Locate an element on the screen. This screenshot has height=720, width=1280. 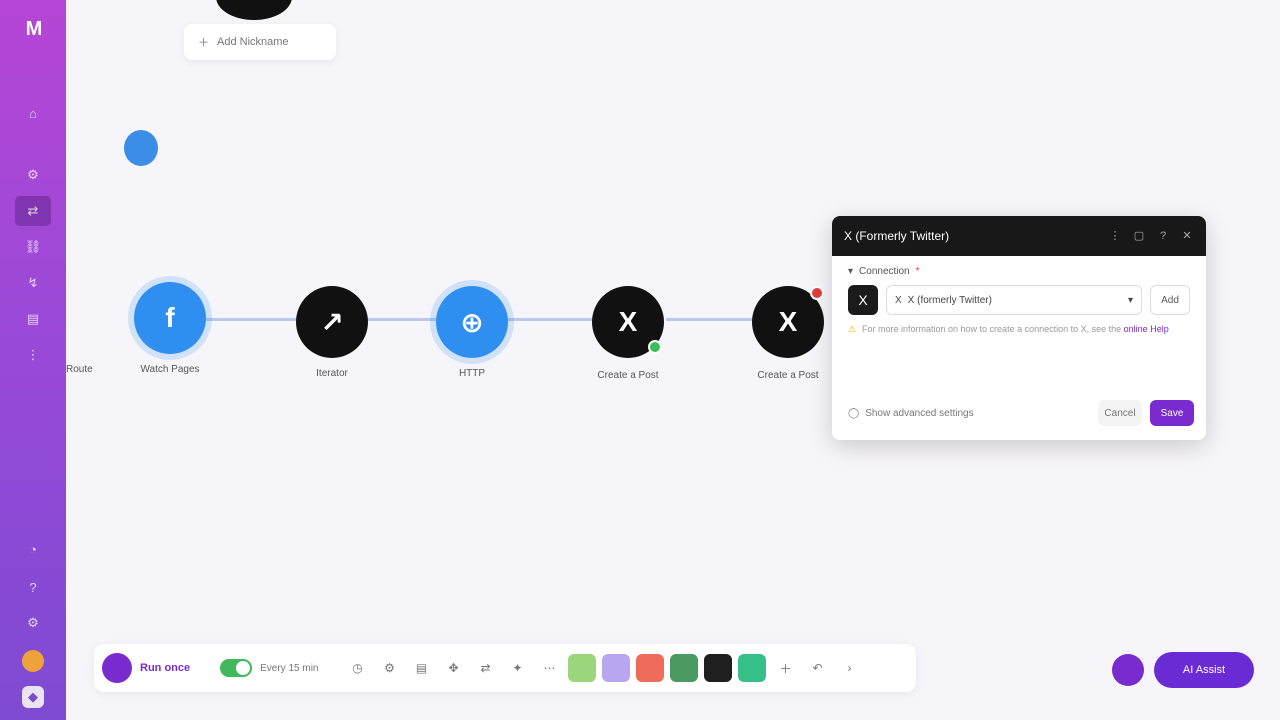
align-icon: ✥ is located at coordinates (453, 668).